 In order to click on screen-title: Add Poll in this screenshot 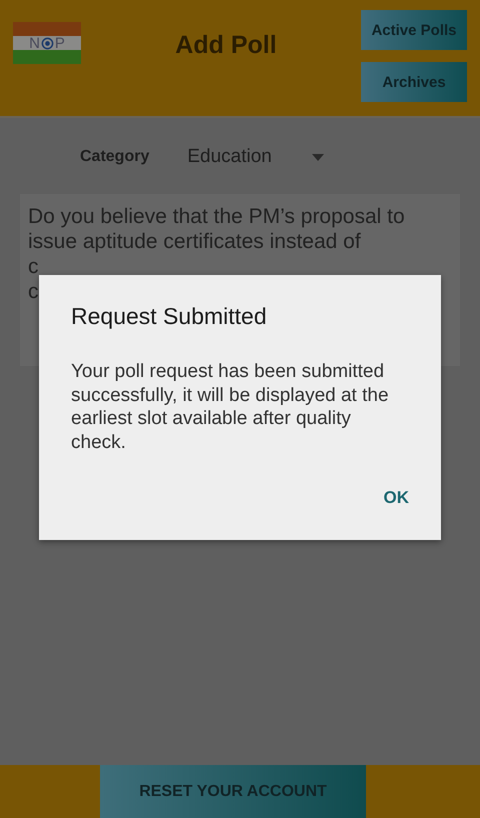, I will do `click(226, 45)`.